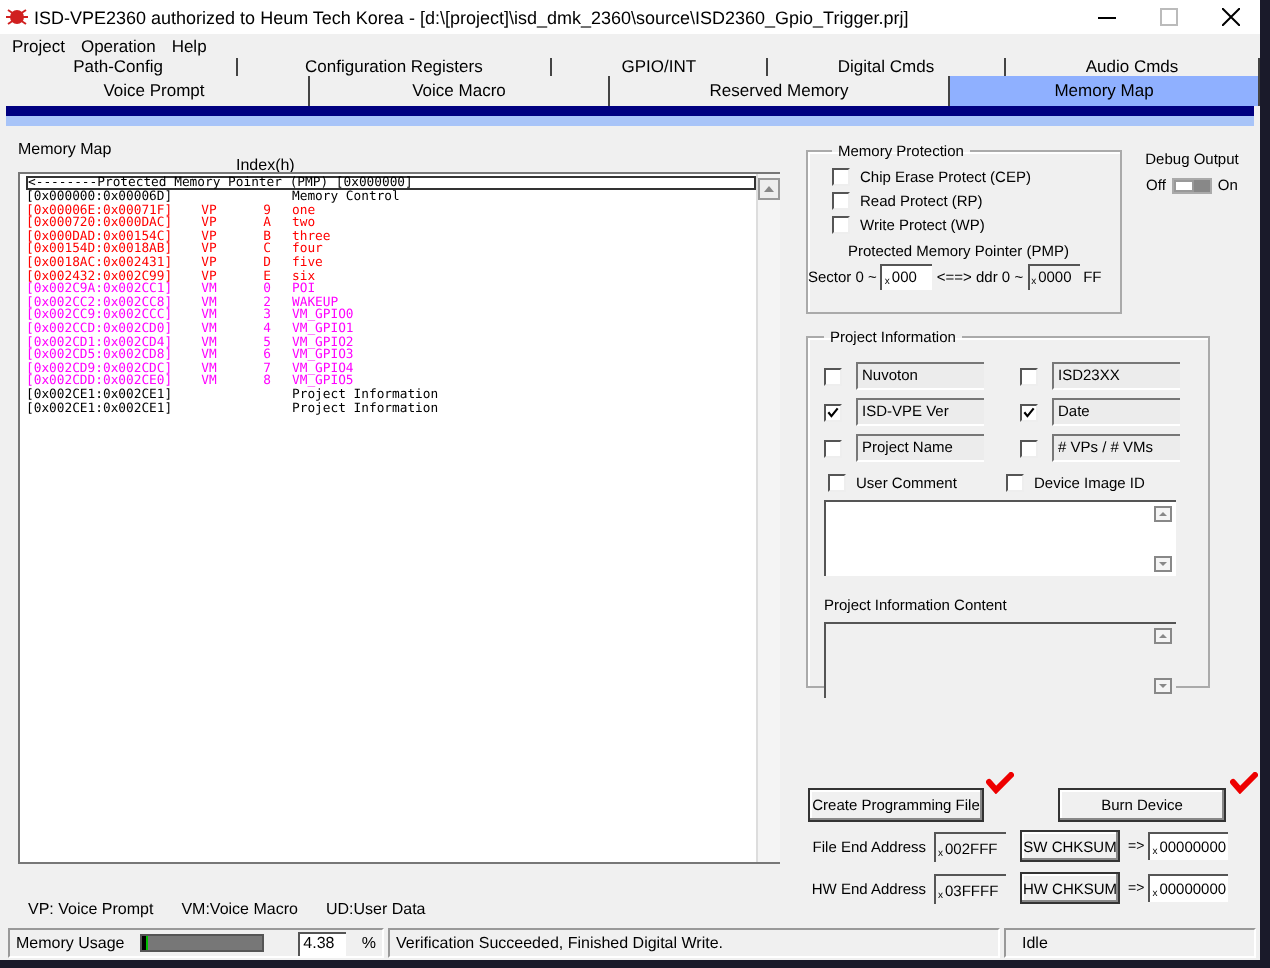  I want to click on percent-field: 4.38, so click(321, 943).